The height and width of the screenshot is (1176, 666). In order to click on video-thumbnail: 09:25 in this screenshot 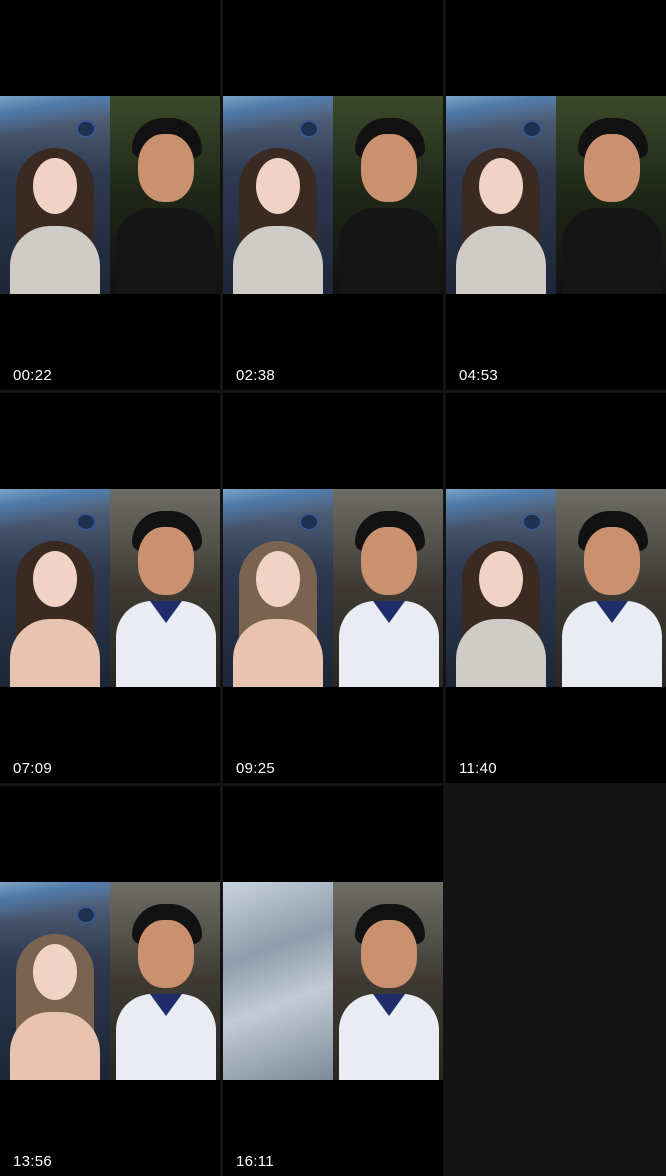, I will do `click(333, 588)`.